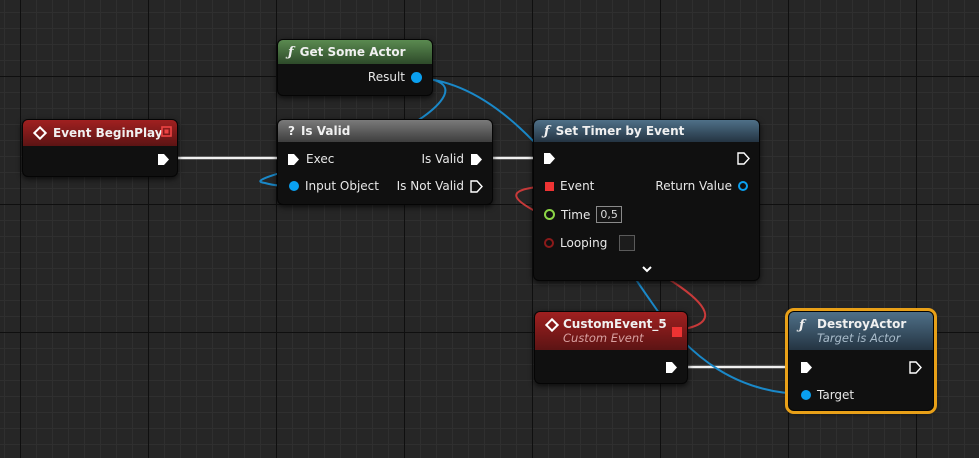 The height and width of the screenshot is (458, 979). I want to click on exec-pin-label: Exec, so click(320, 159).